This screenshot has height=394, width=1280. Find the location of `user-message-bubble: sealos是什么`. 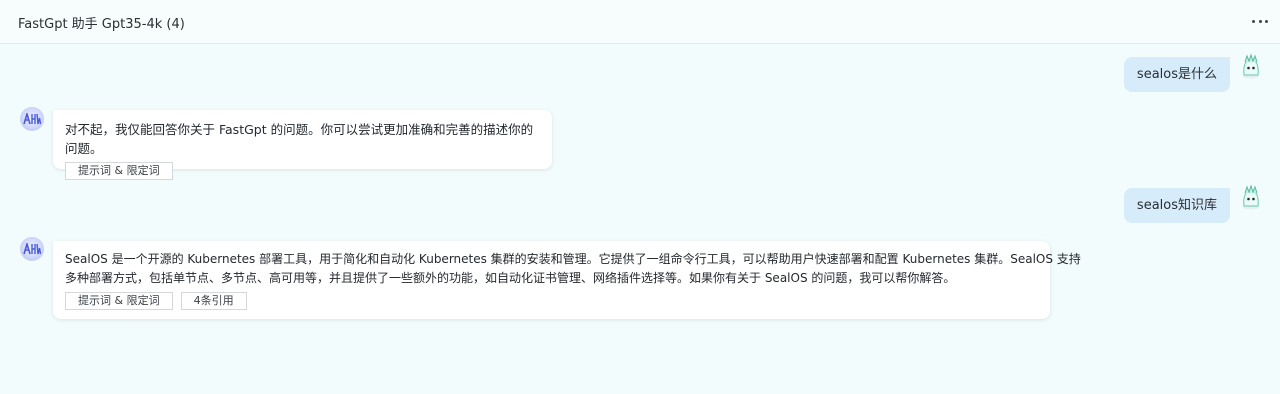

user-message-bubble: sealos是什么 is located at coordinates (1176, 74).